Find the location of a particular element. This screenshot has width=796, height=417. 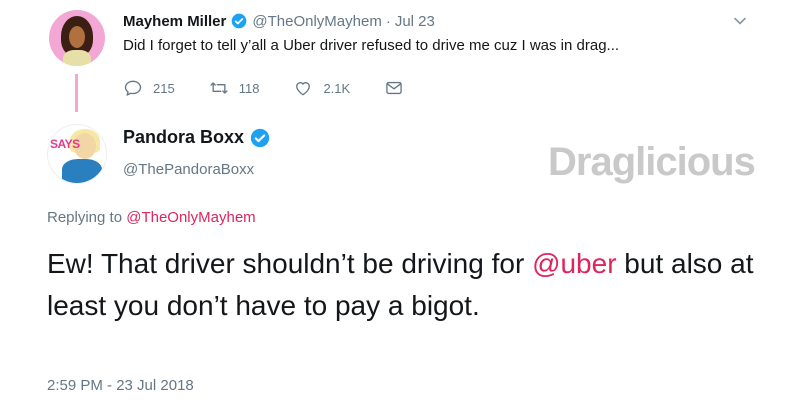

retweet-button: 118 is located at coordinates (234, 88).